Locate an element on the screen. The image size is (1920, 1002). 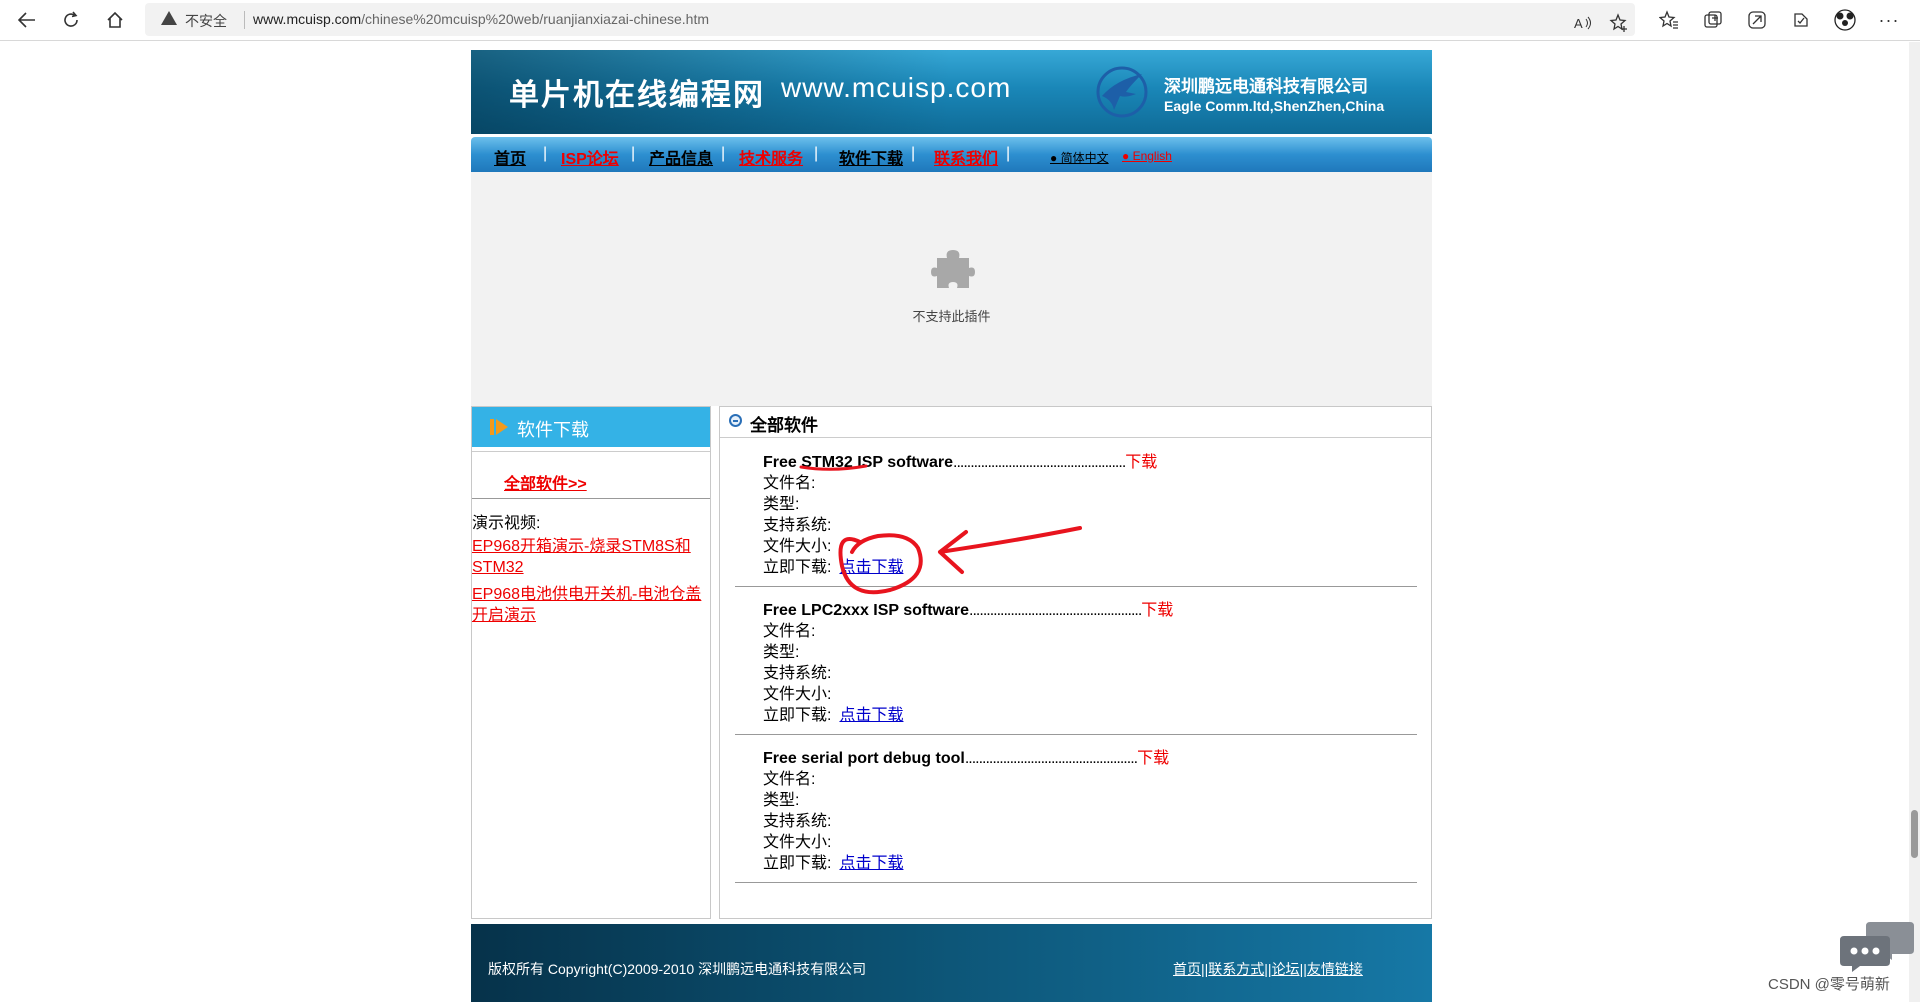
extension-icon is located at coordinates (1801, 20).